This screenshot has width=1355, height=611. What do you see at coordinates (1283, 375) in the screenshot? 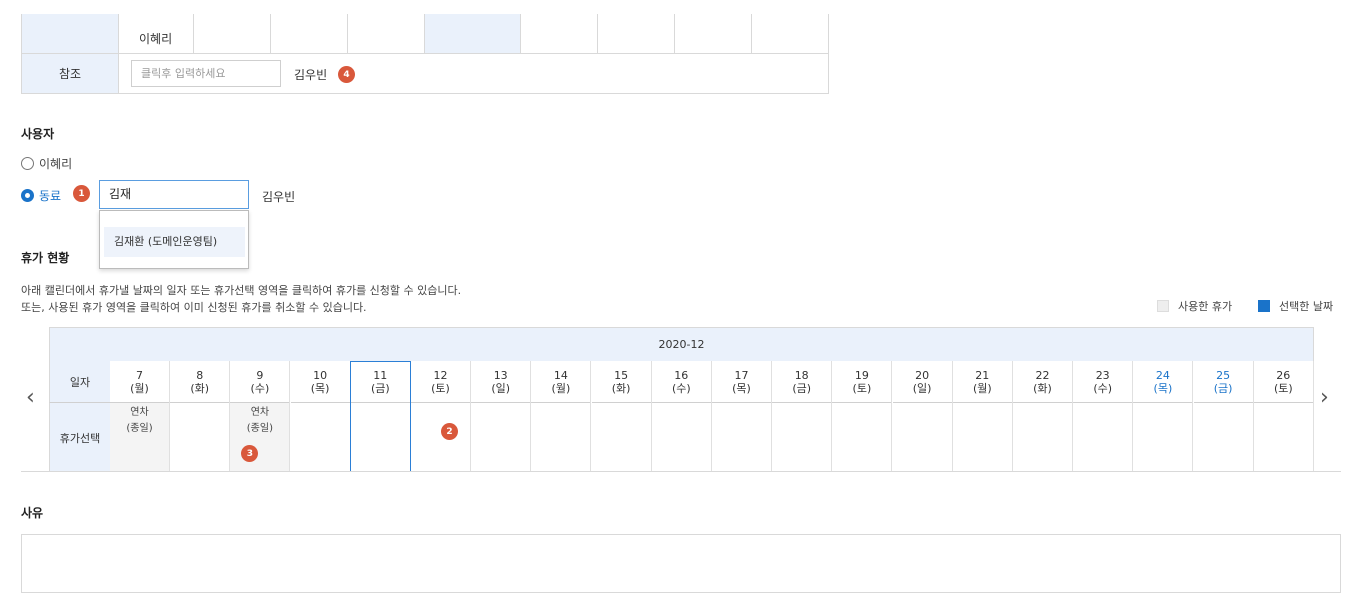
I see `calendar-day-number: 26` at bounding box center [1283, 375].